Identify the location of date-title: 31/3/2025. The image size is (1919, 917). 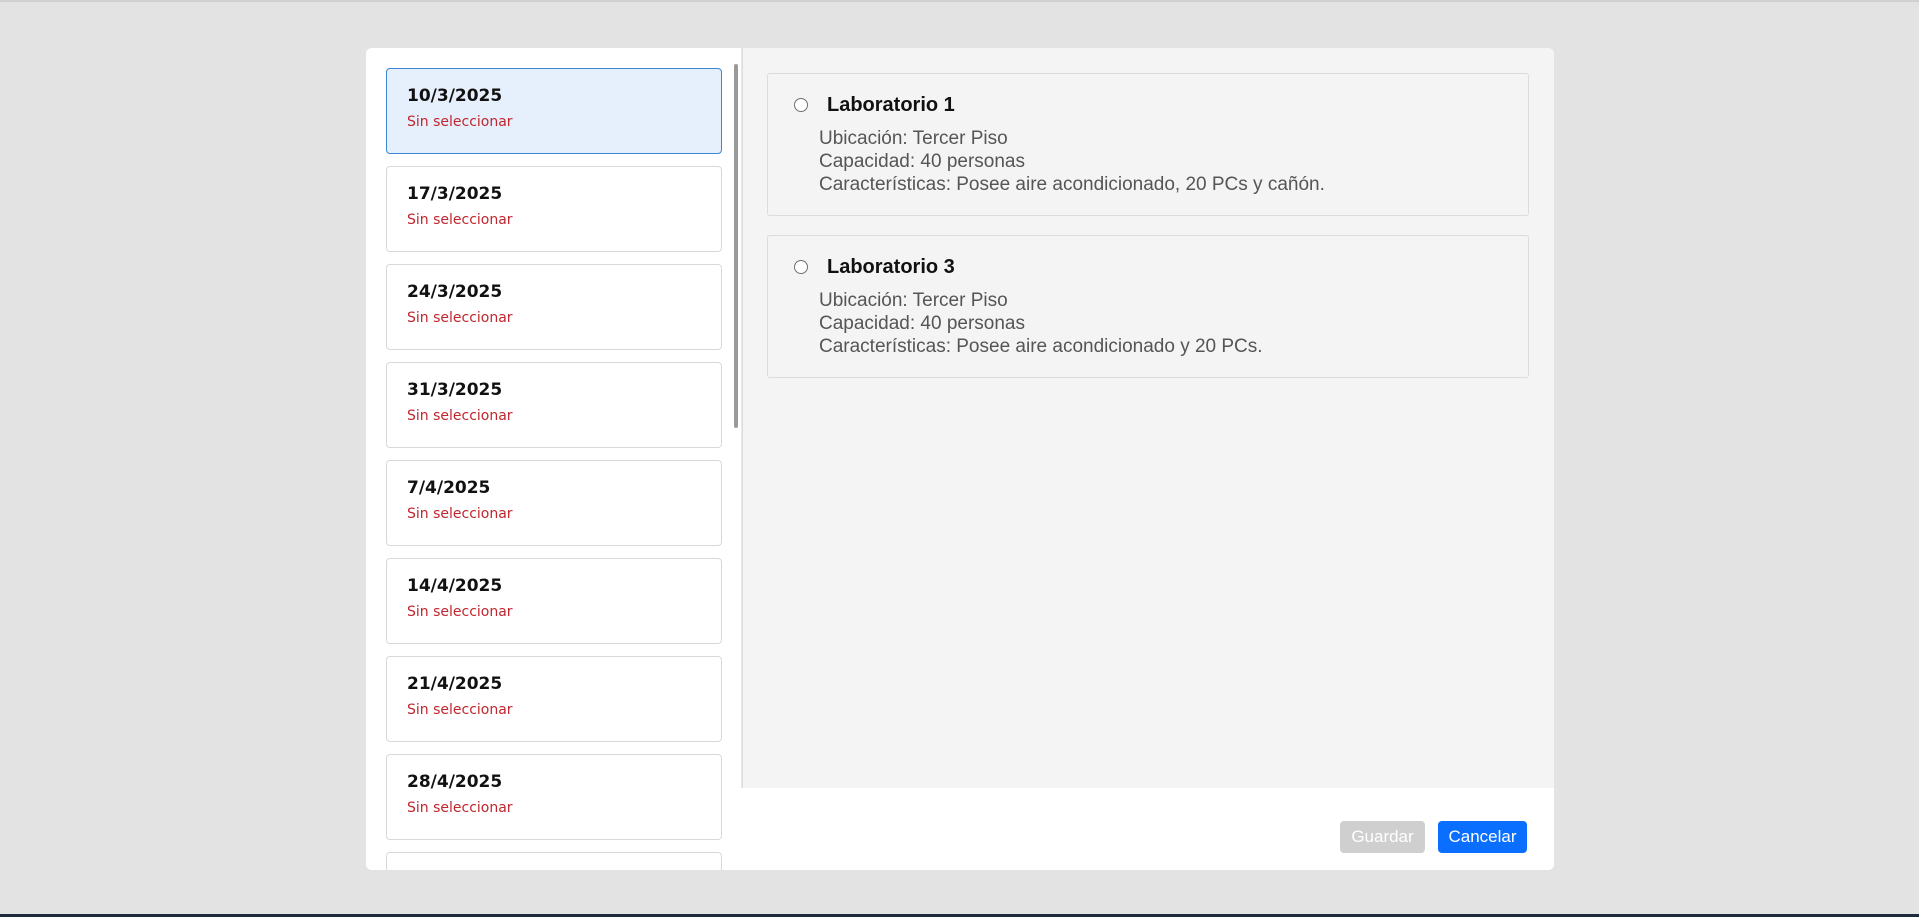
(455, 390).